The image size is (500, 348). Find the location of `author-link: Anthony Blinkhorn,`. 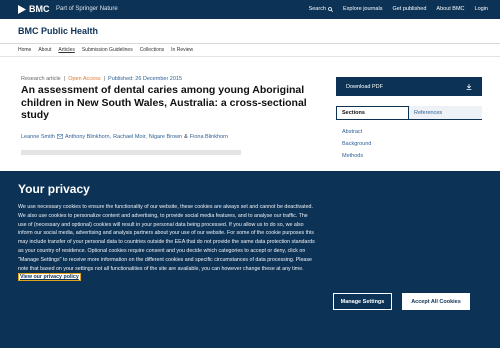

author-link: Anthony Blinkhorn, is located at coordinates (88, 137).